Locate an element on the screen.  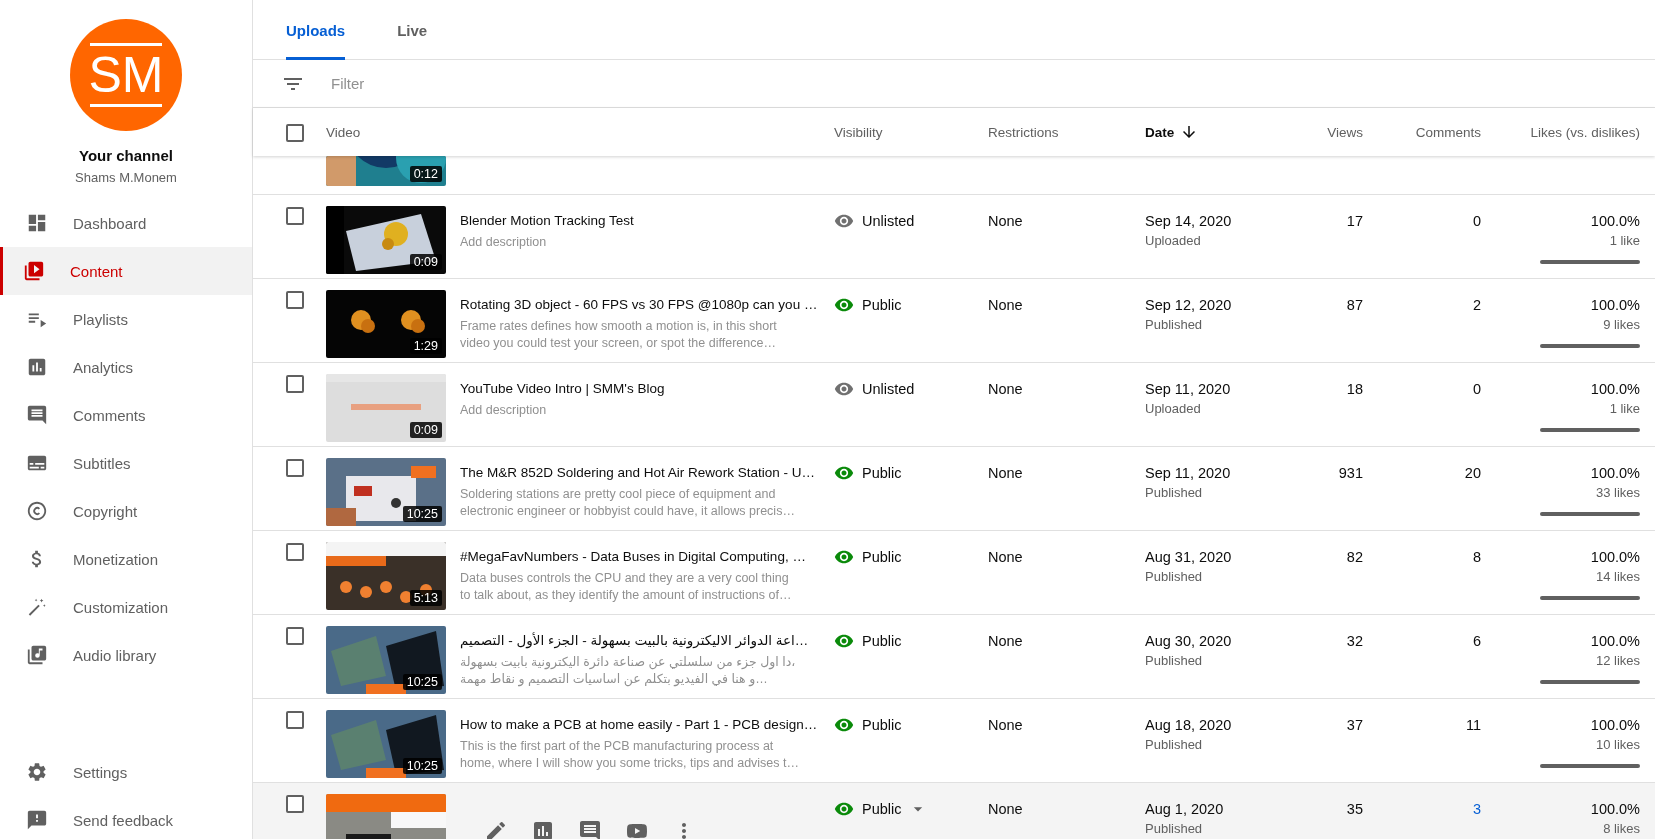
sidebar-item: Subtitles is located at coordinates (126, 463).